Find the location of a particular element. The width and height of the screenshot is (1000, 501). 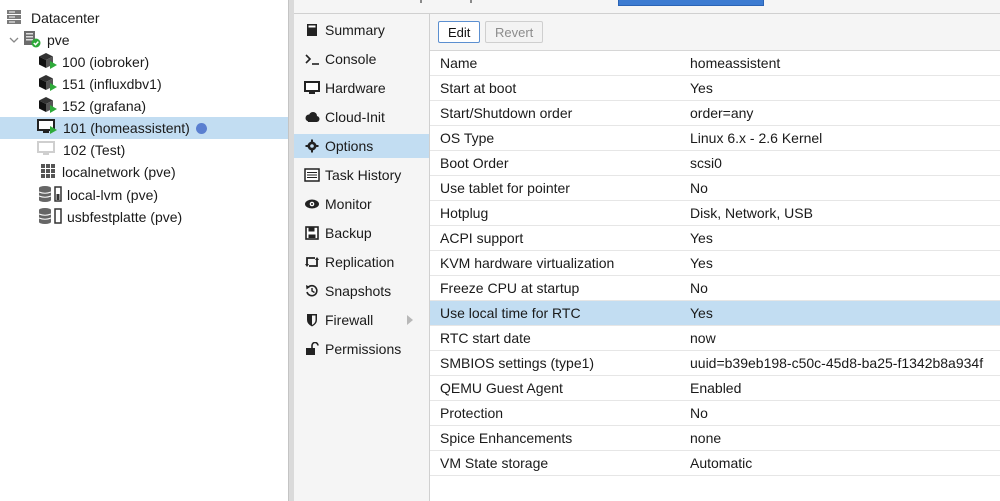

chevron-right-icon is located at coordinates (410, 320).